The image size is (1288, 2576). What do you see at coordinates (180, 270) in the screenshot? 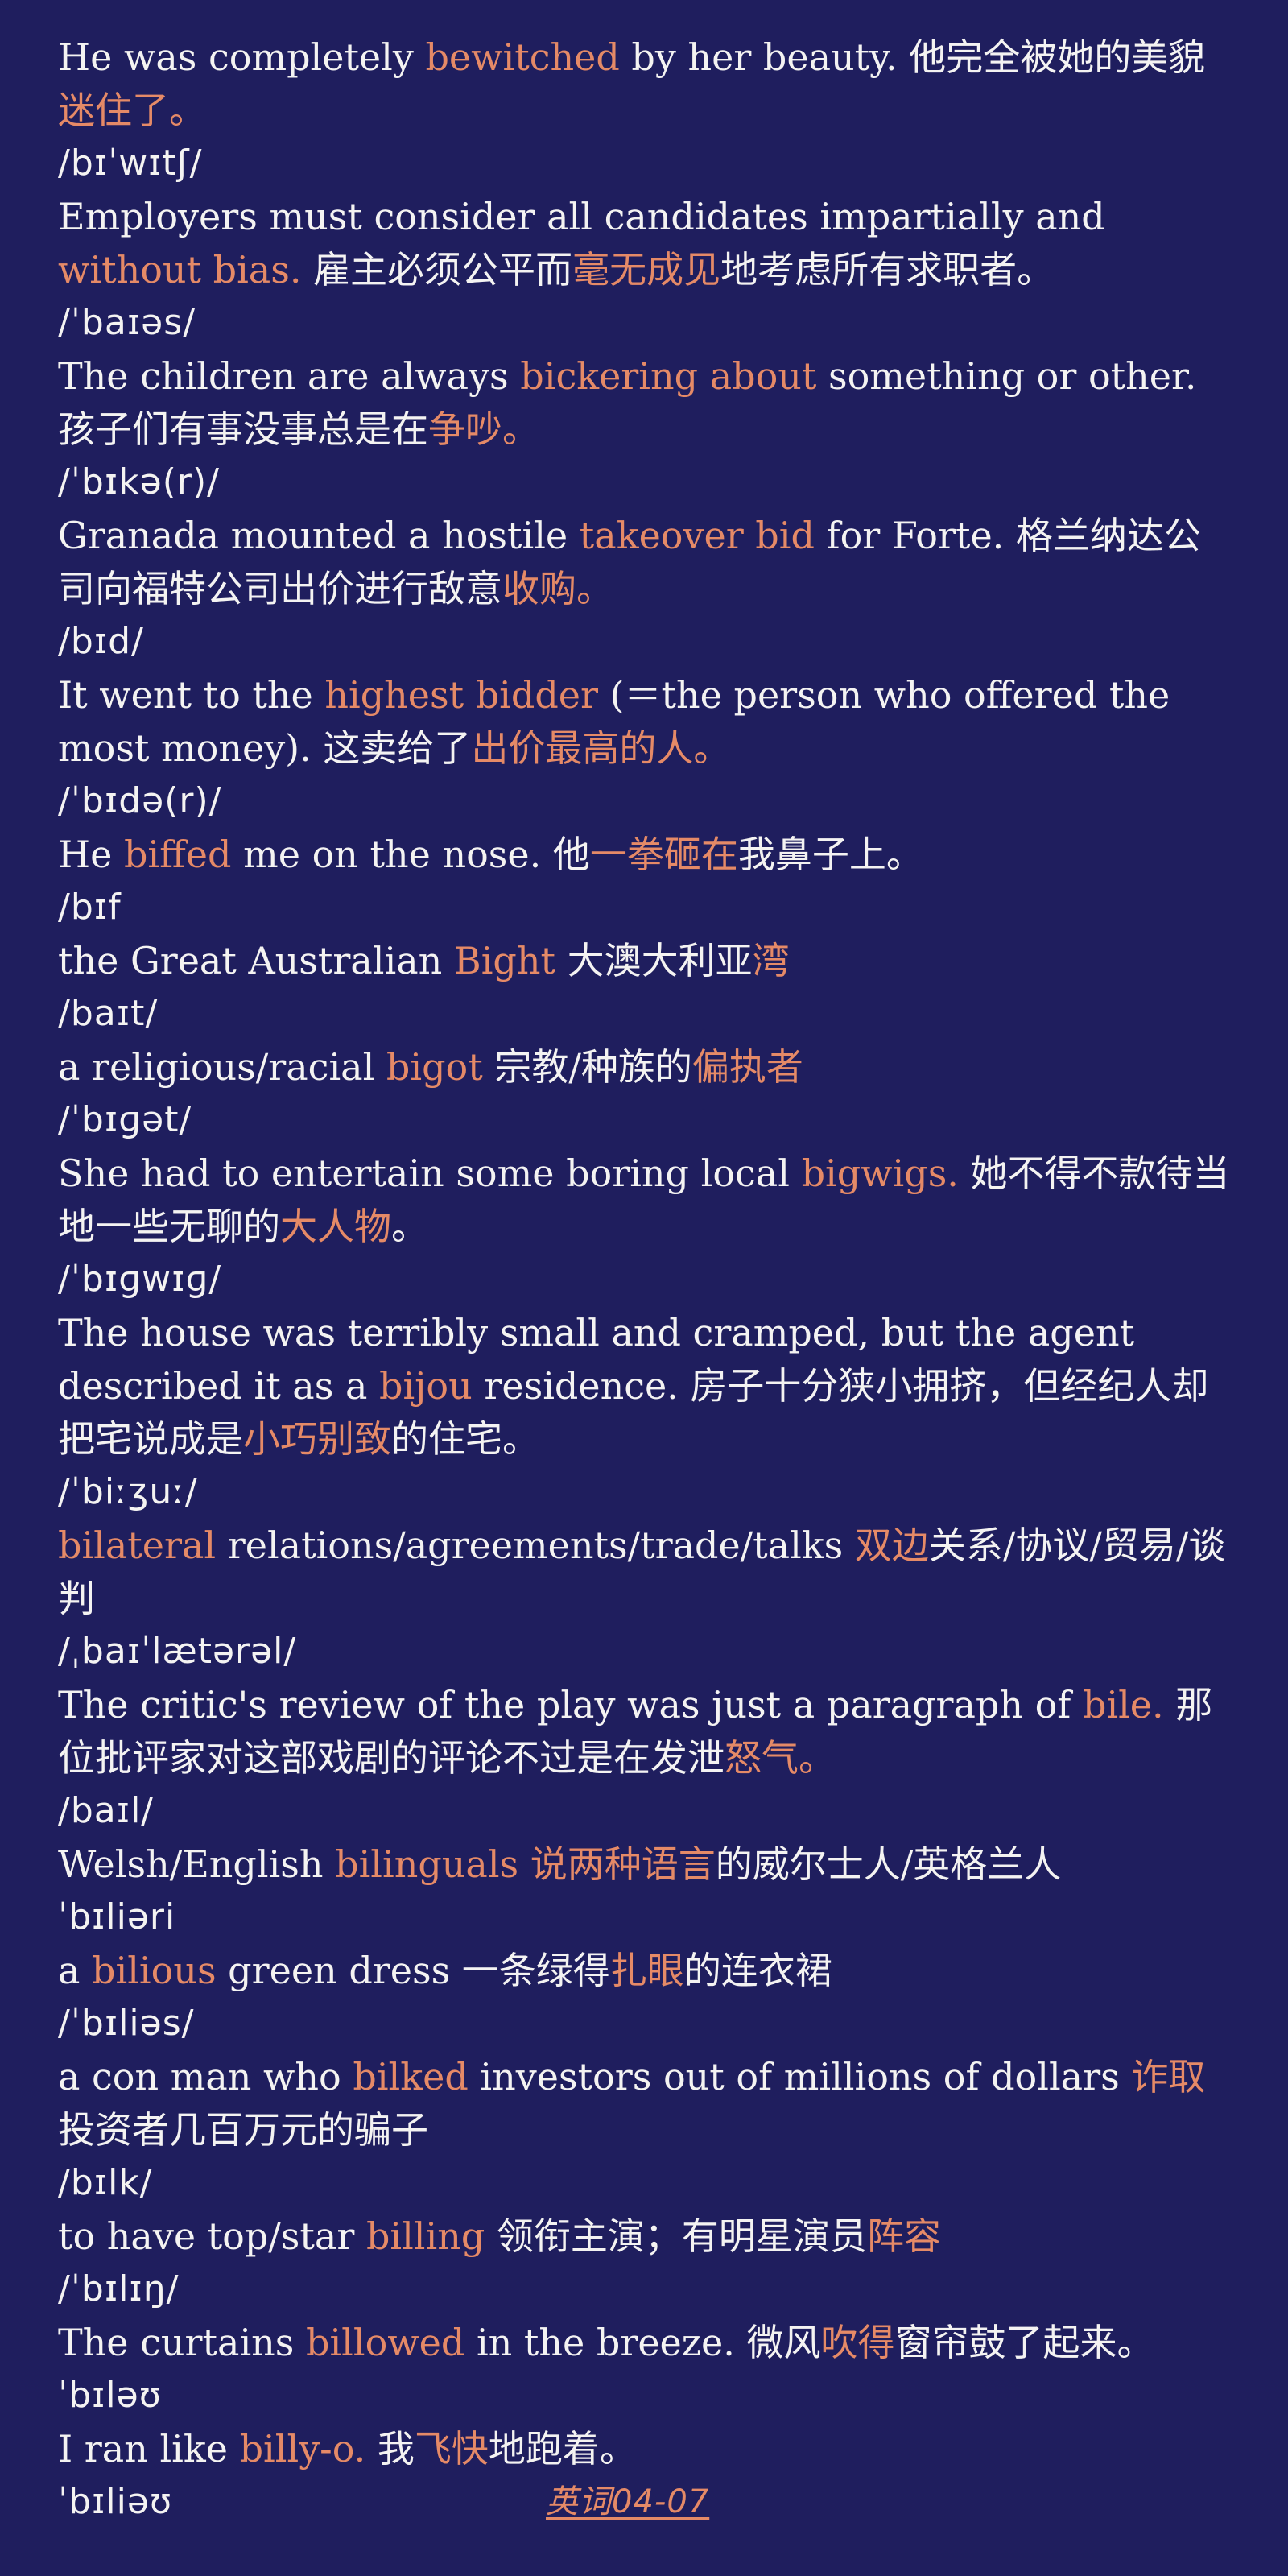
I see `highlighted-term: without bias.` at bounding box center [180, 270].